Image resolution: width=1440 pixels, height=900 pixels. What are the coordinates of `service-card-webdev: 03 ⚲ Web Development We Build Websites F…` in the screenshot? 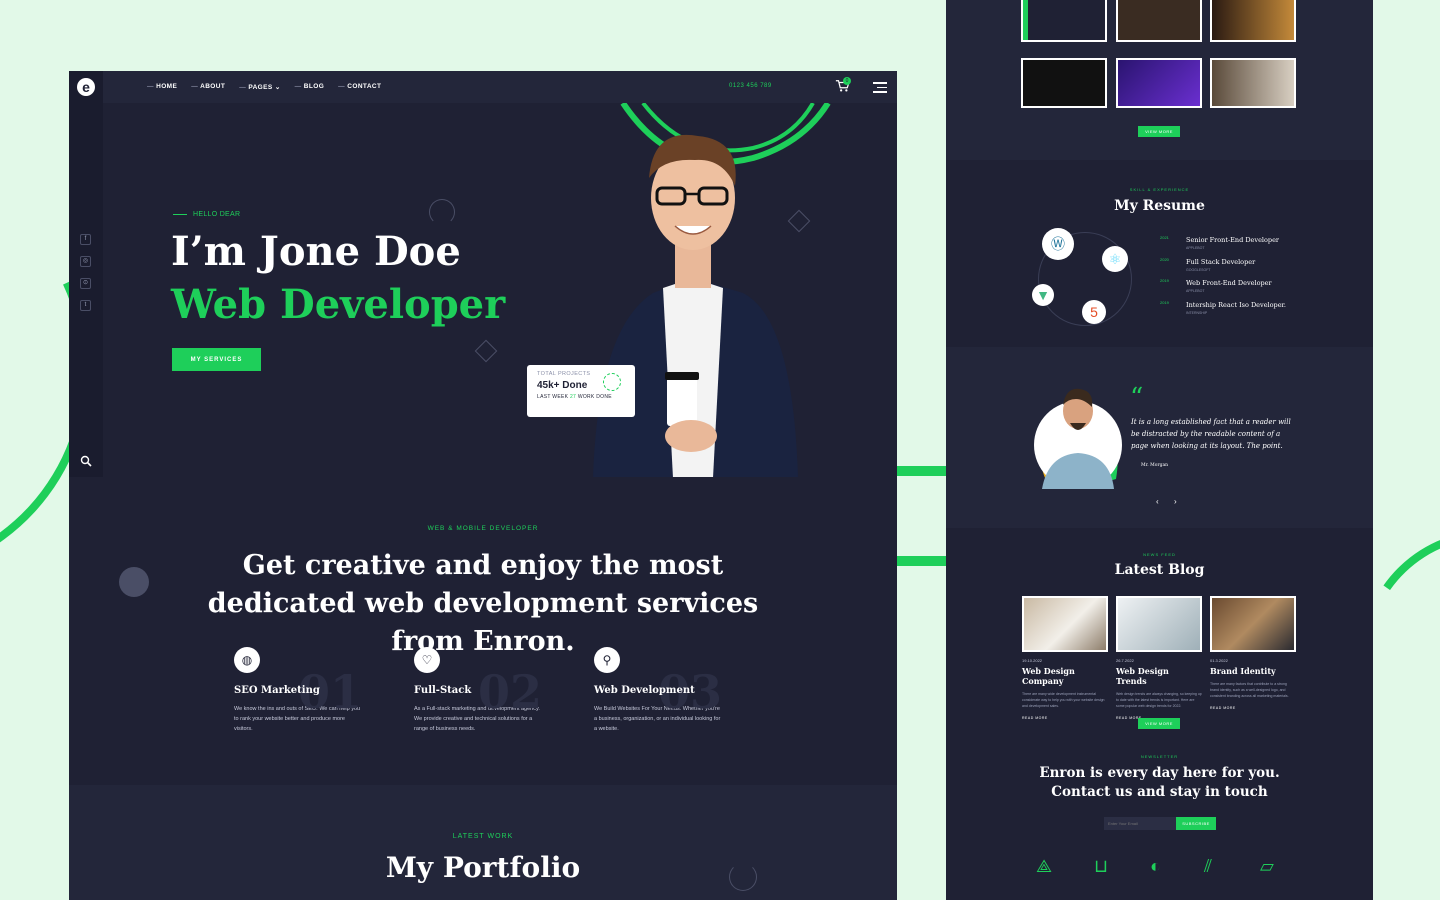 It's located at (669, 690).